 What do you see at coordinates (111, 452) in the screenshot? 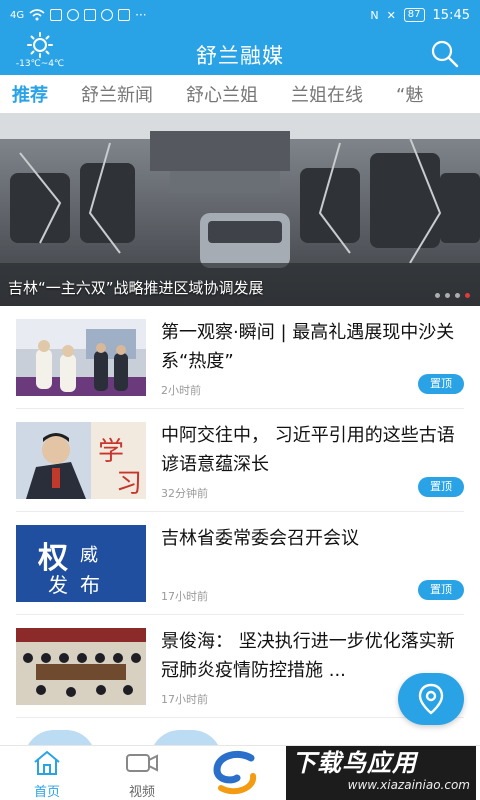
I see `svg-text: 学` at bounding box center [111, 452].